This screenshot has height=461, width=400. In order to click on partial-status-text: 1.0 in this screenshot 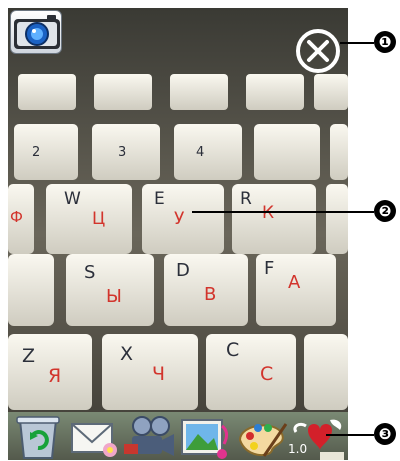, I will do `click(298, 449)`.